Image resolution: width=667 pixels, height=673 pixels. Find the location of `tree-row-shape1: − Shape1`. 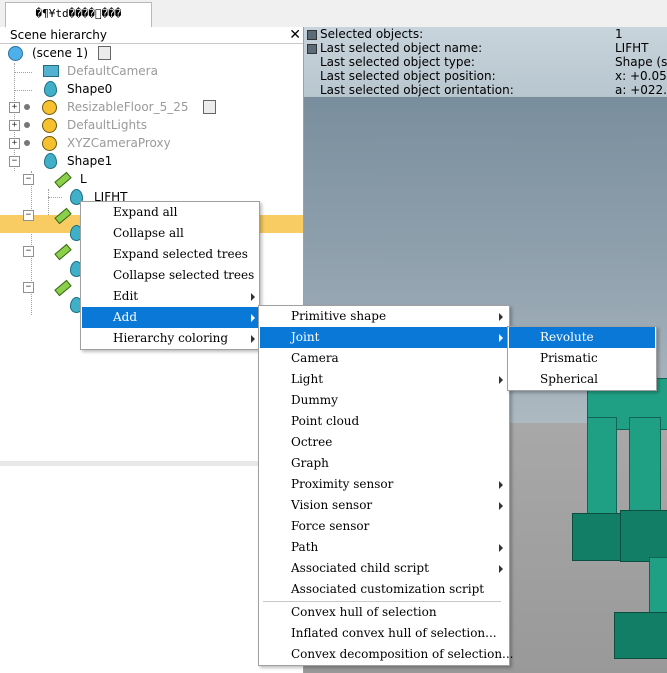

tree-row-shape1: − Shape1 is located at coordinates (151, 161).